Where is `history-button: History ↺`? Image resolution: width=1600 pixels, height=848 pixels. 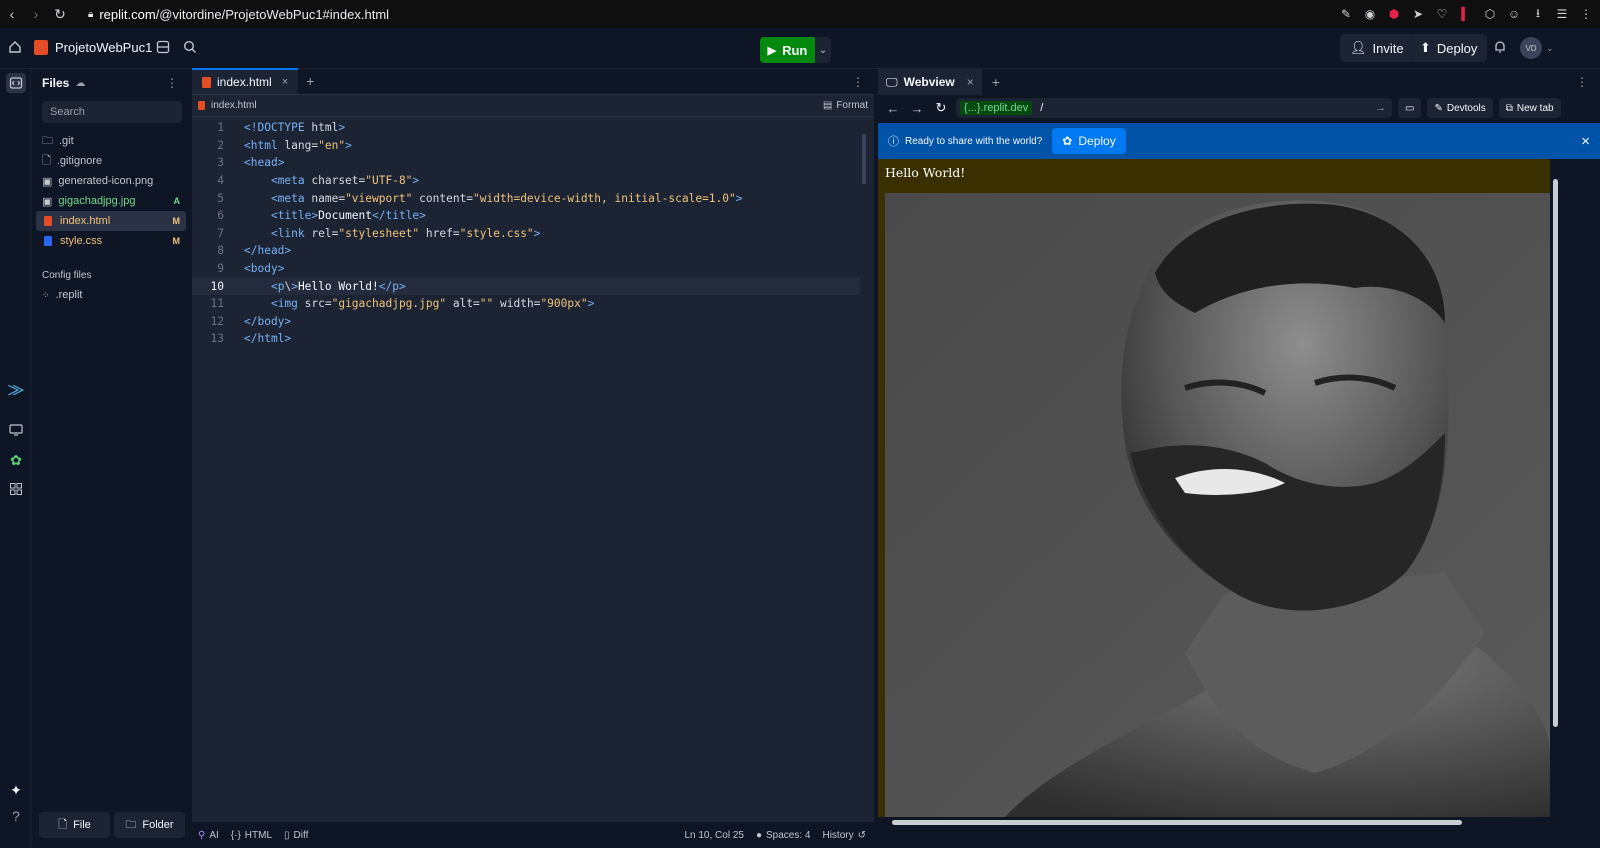 history-button: History ↺ is located at coordinates (844, 835).